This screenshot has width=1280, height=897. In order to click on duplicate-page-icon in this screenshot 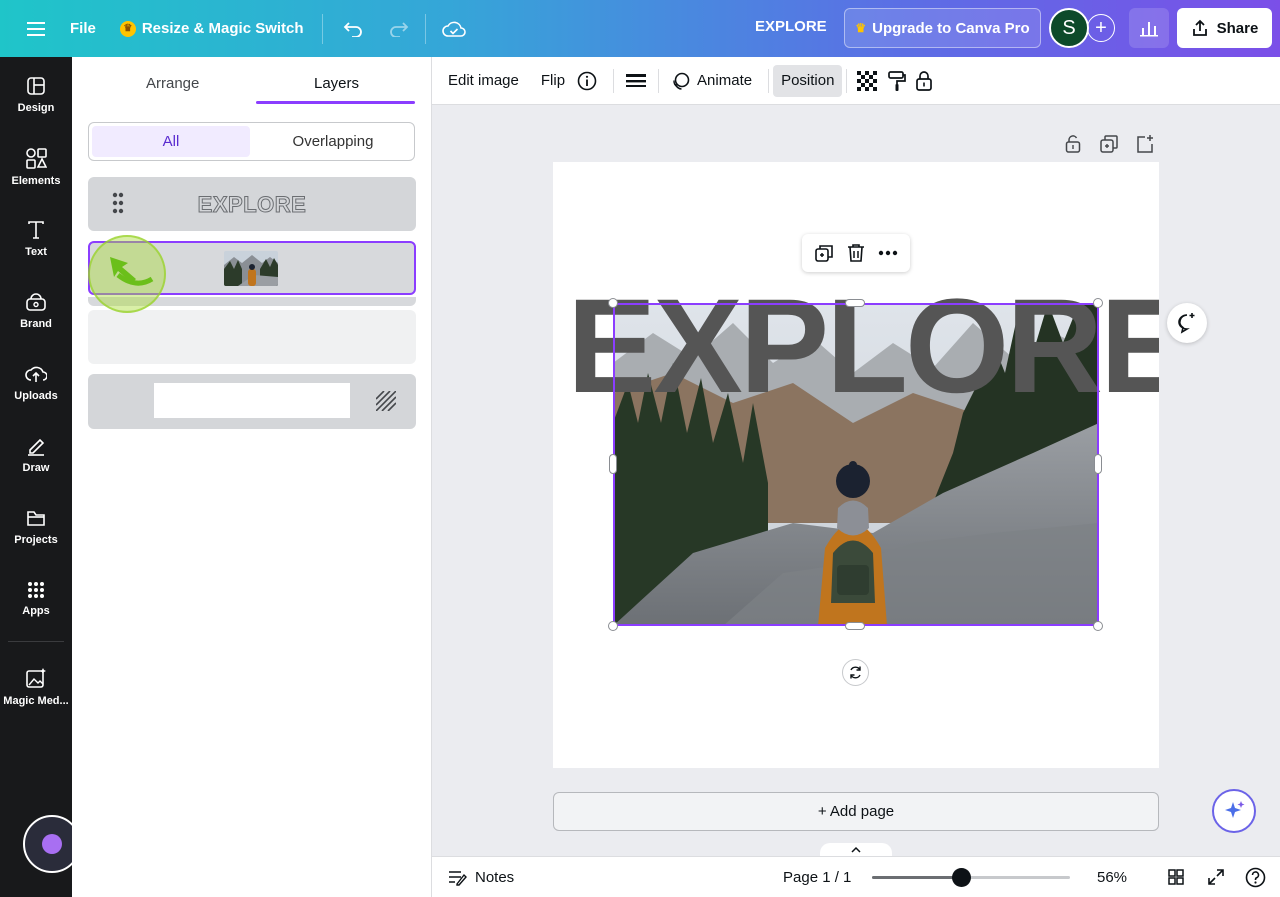, I will do `click(1109, 144)`.